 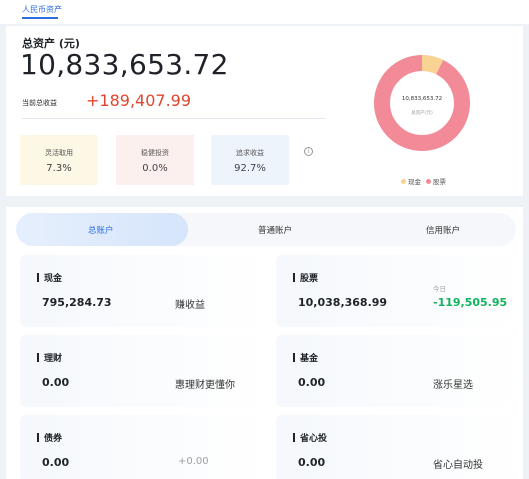 I want to click on total-earnings-label: 当前总收益, so click(x=39, y=103).